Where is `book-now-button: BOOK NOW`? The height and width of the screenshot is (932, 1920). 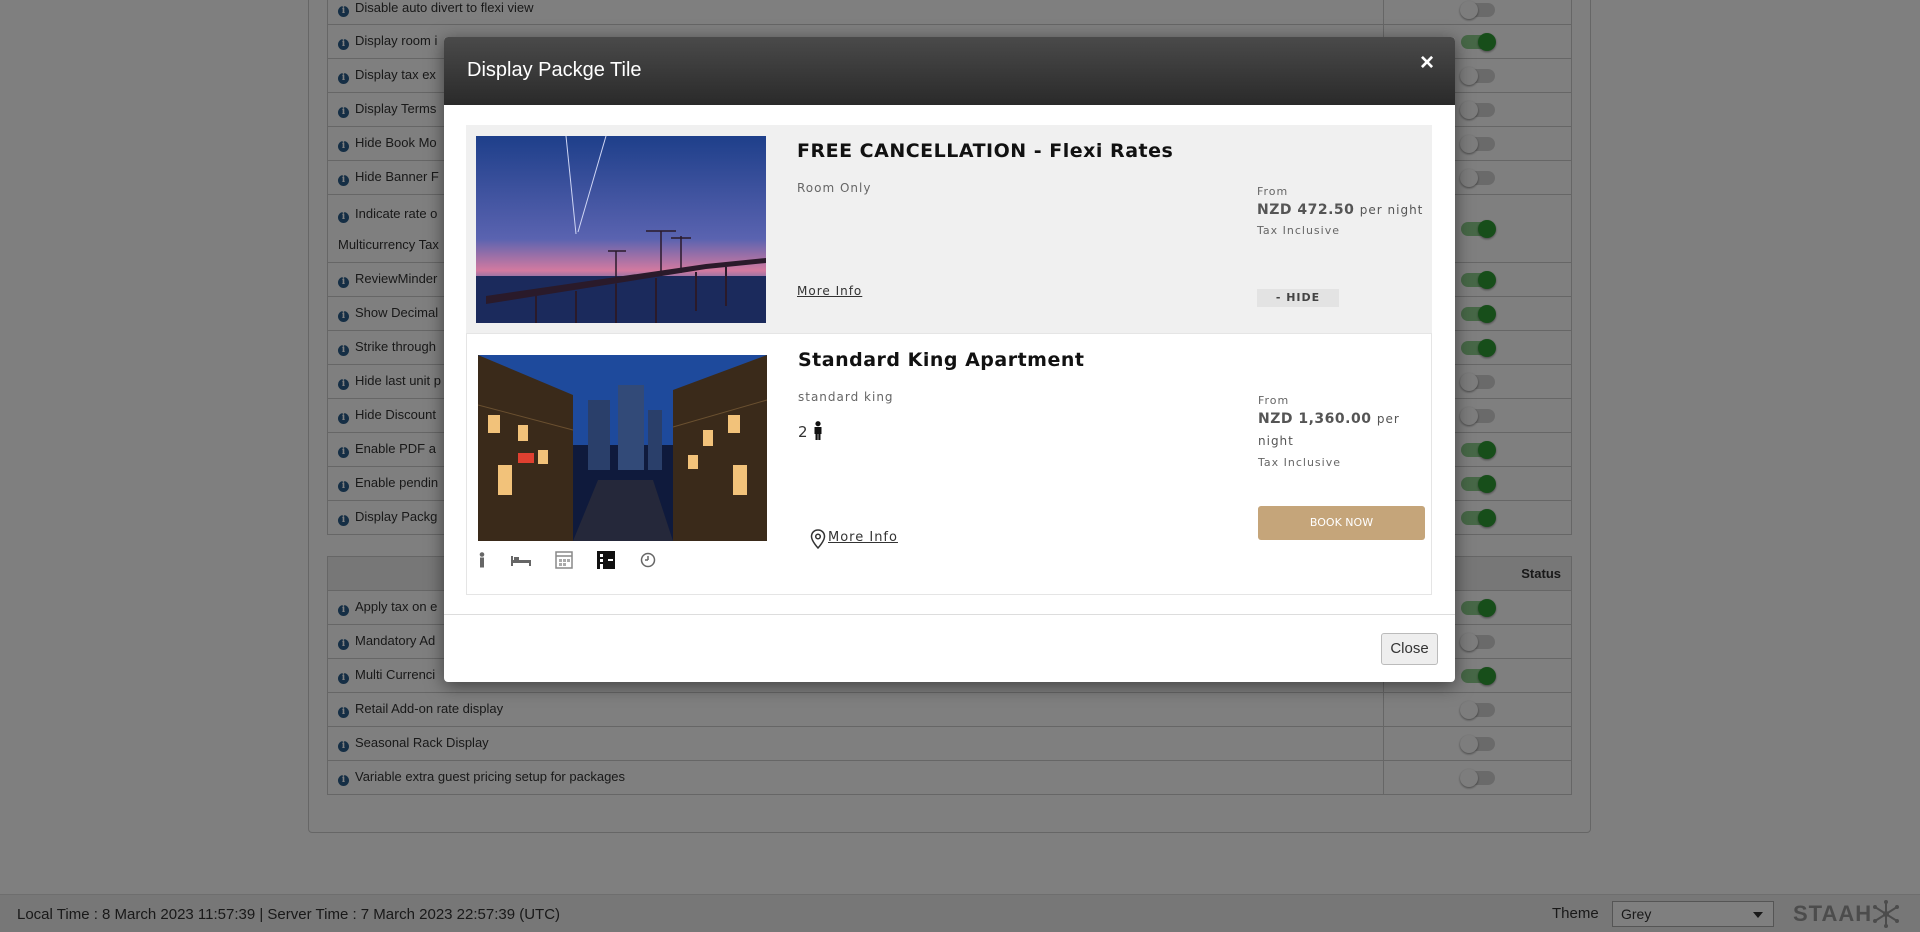
book-now-button: BOOK NOW is located at coordinates (1341, 523).